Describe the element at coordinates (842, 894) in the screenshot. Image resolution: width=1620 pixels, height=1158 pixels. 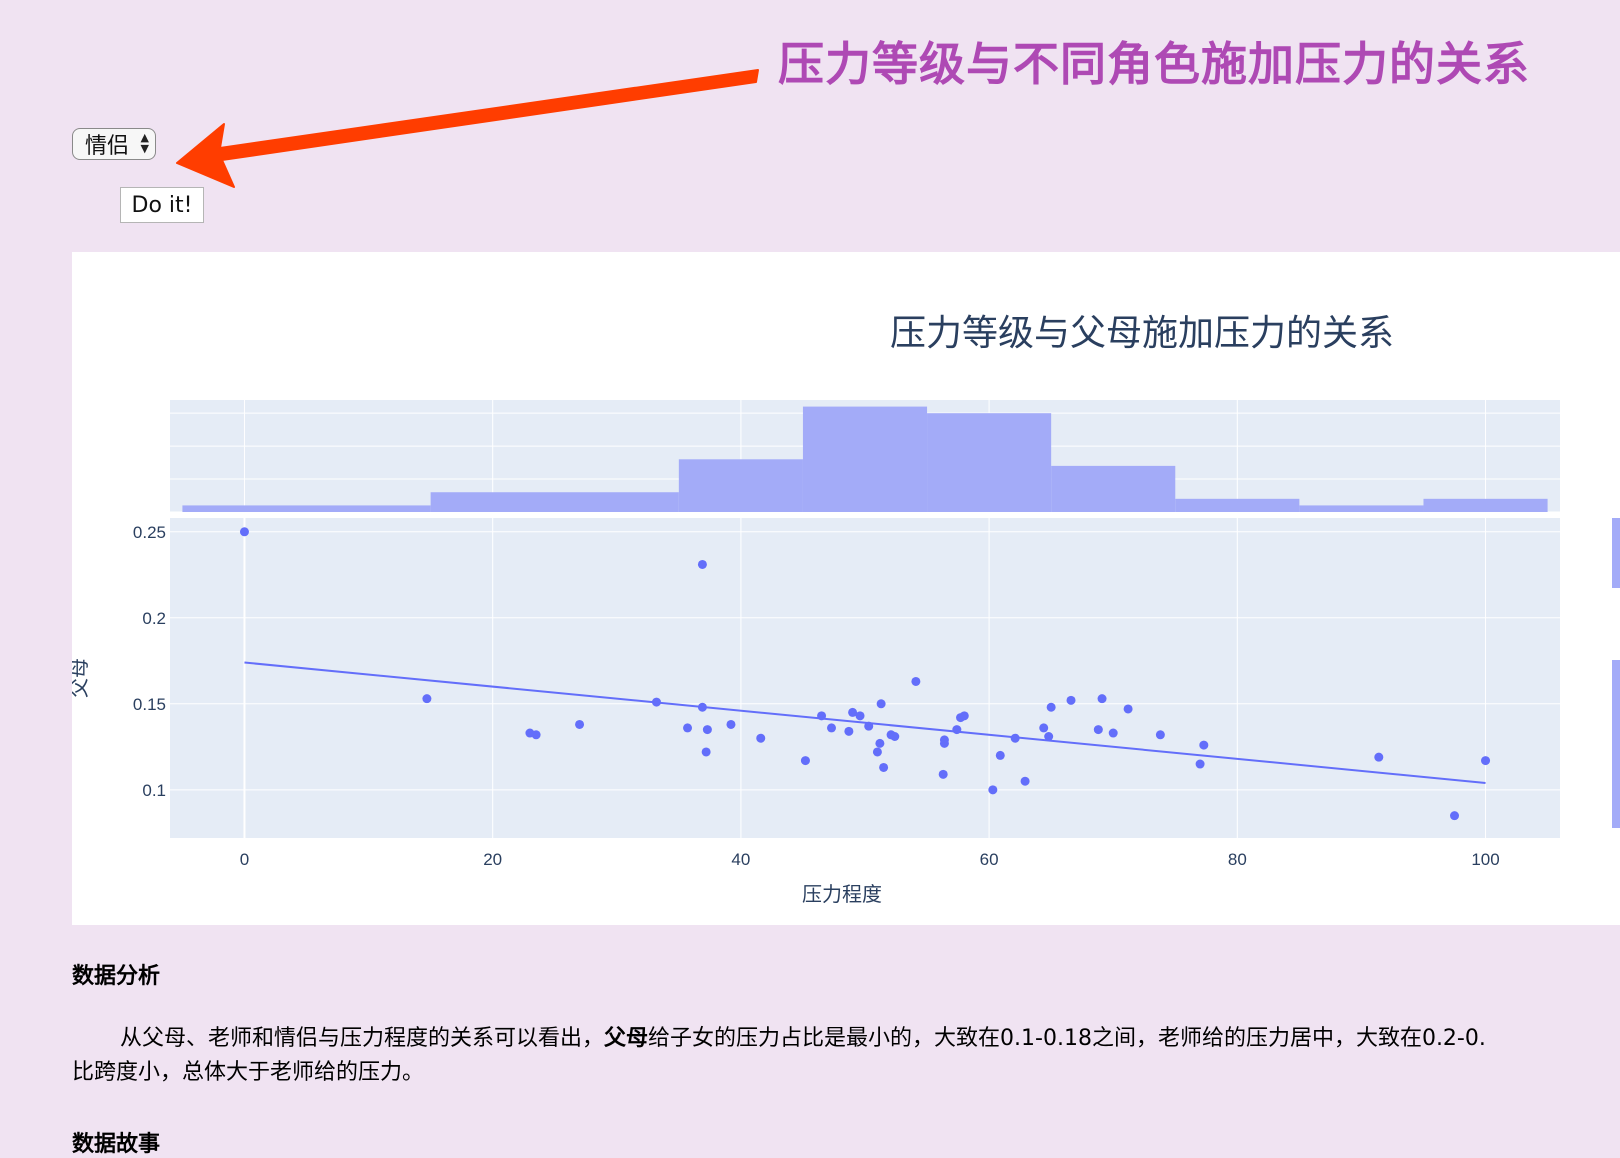
I see `x-axis-label: 压力程度` at that location.